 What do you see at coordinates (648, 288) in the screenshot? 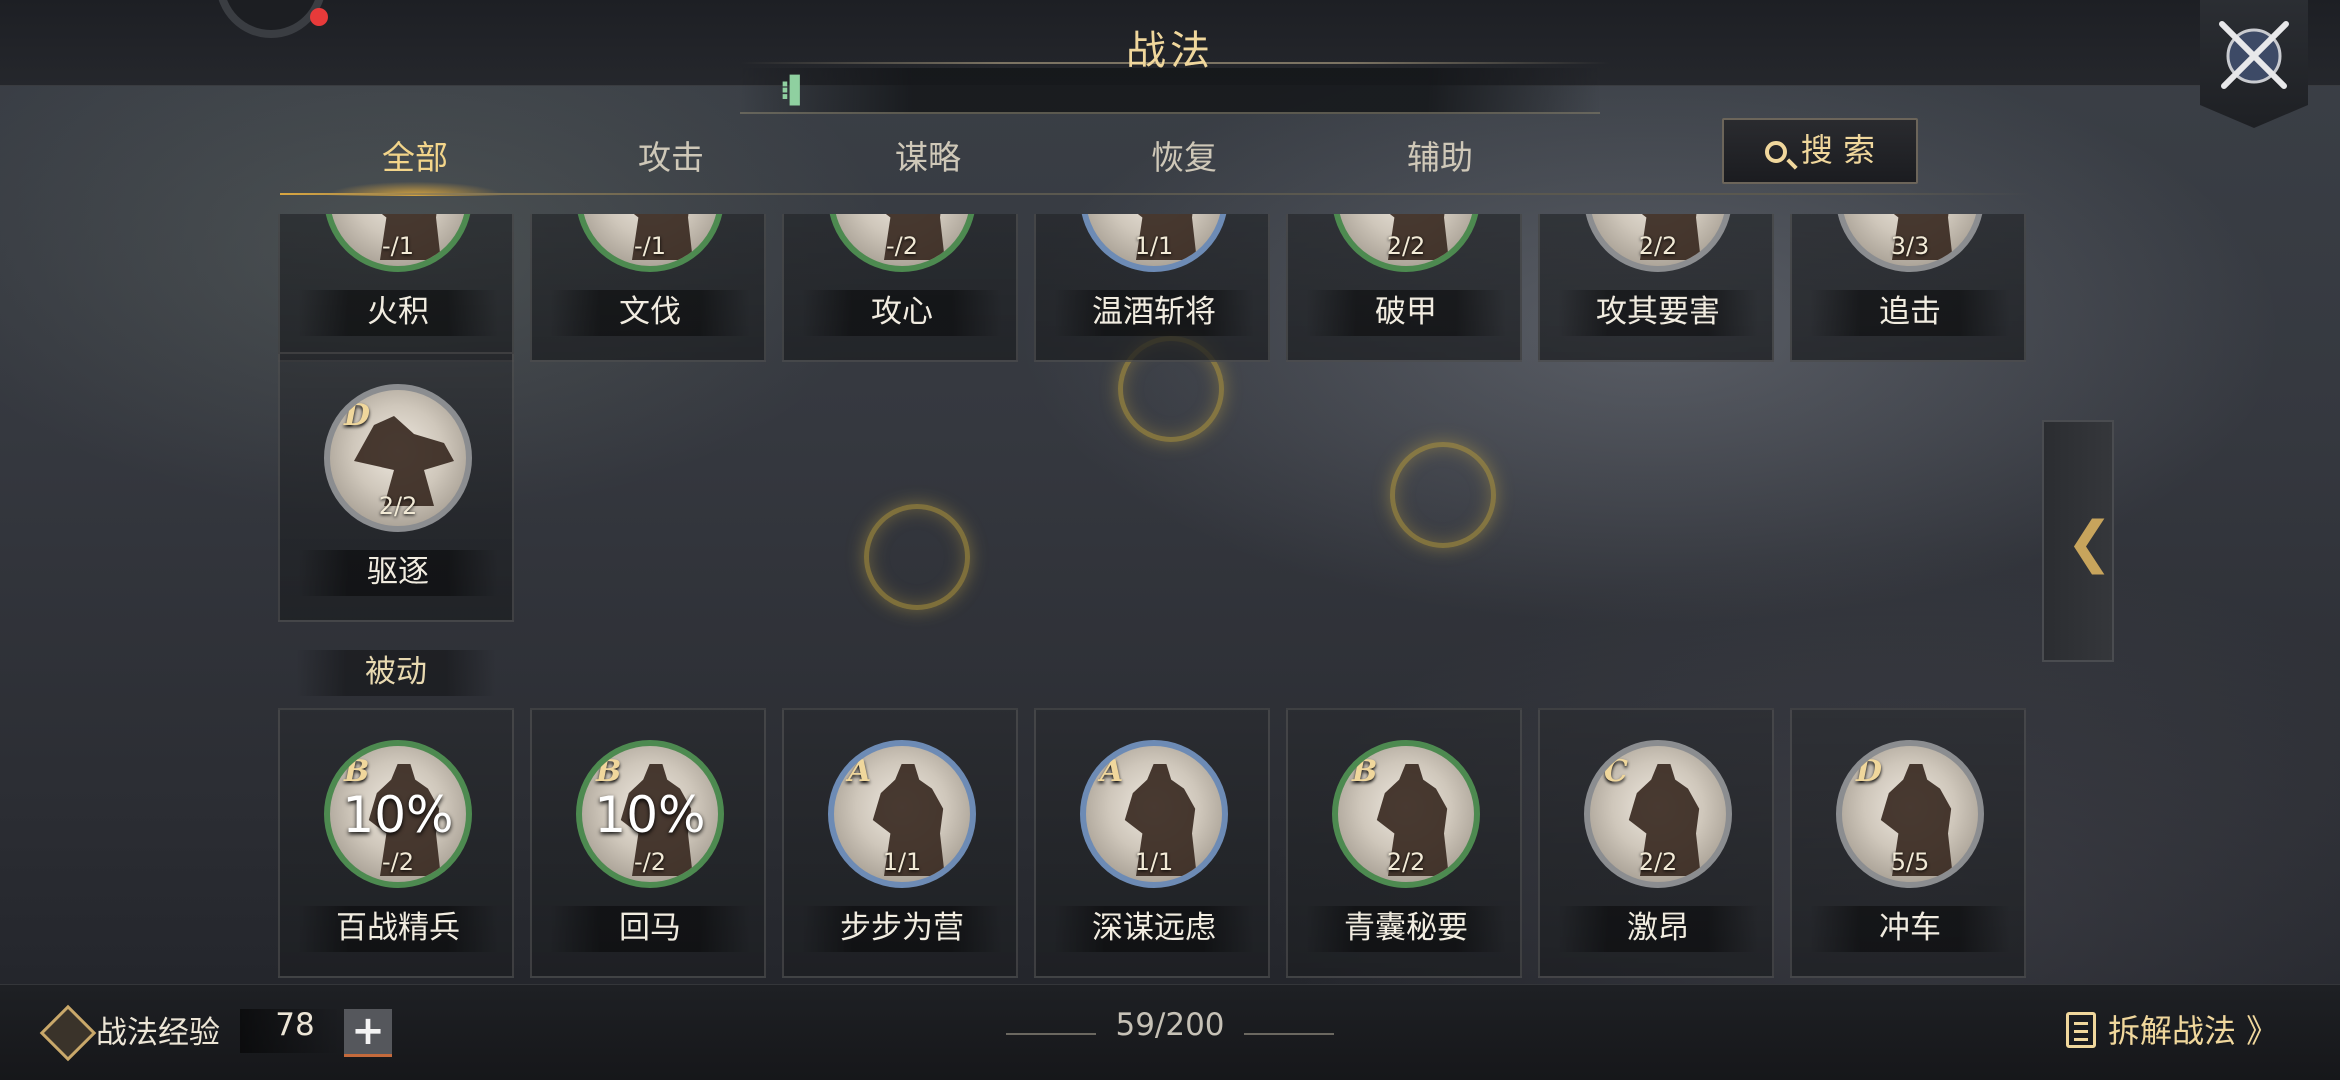
I see `tactic-card: -/1 文伐` at bounding box center [648, 288].